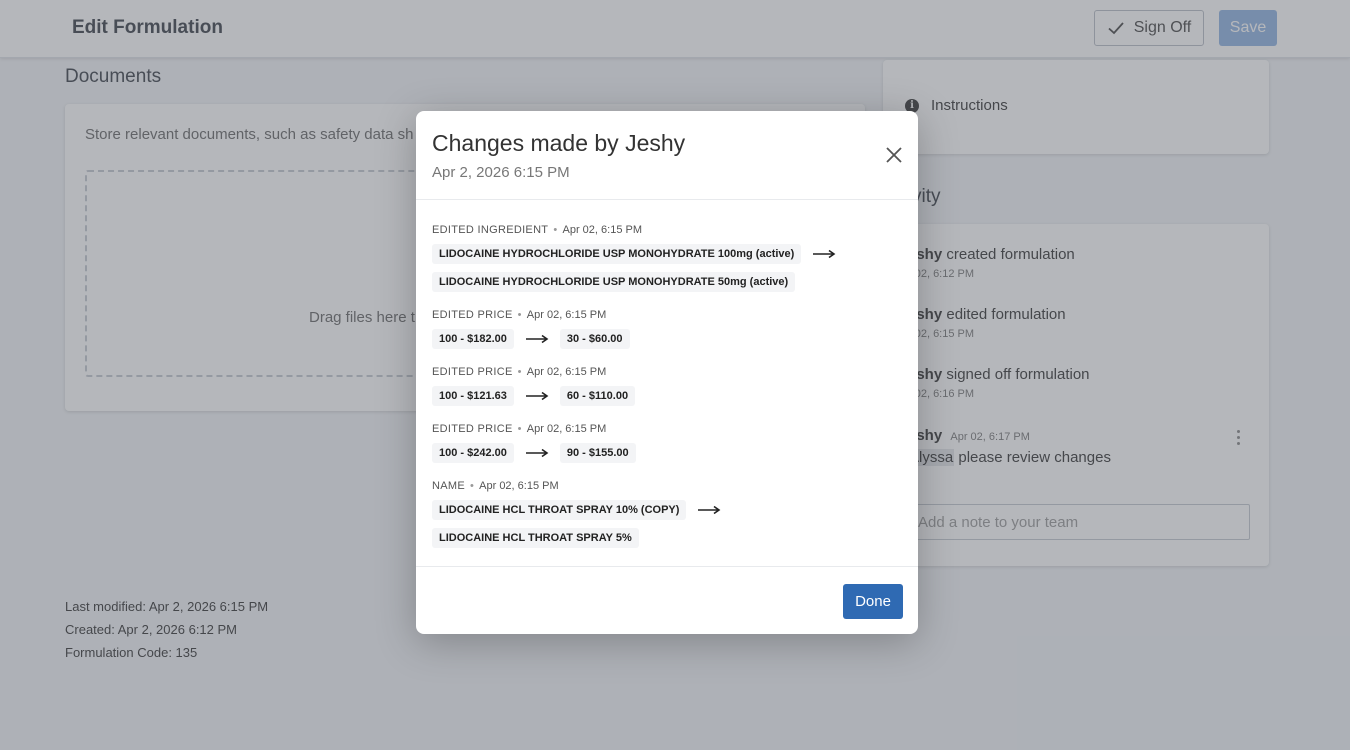 This screenshot has height=750, width=1350. Describe the element at coordinates (873, 601) in the screenshot. I see `done-button: Done` at that location.